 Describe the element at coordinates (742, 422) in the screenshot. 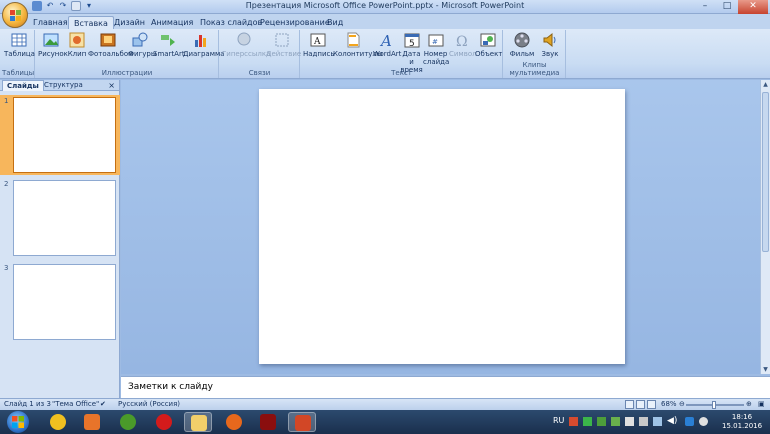

I see `system-clock: 18:16 15.01.2016` at that location.